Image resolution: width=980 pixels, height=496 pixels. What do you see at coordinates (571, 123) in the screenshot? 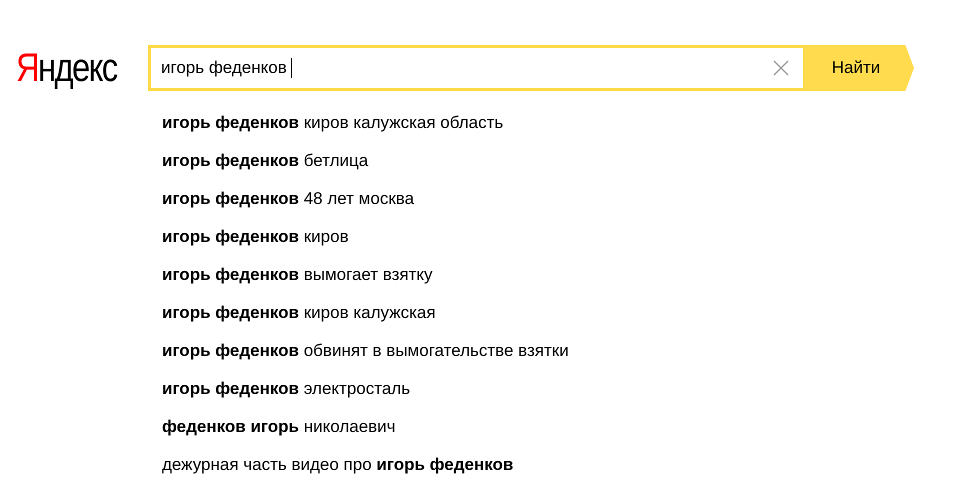
I see `suggestion-item: игорь феденков киров калужская область` at bounding box center [571, 123].